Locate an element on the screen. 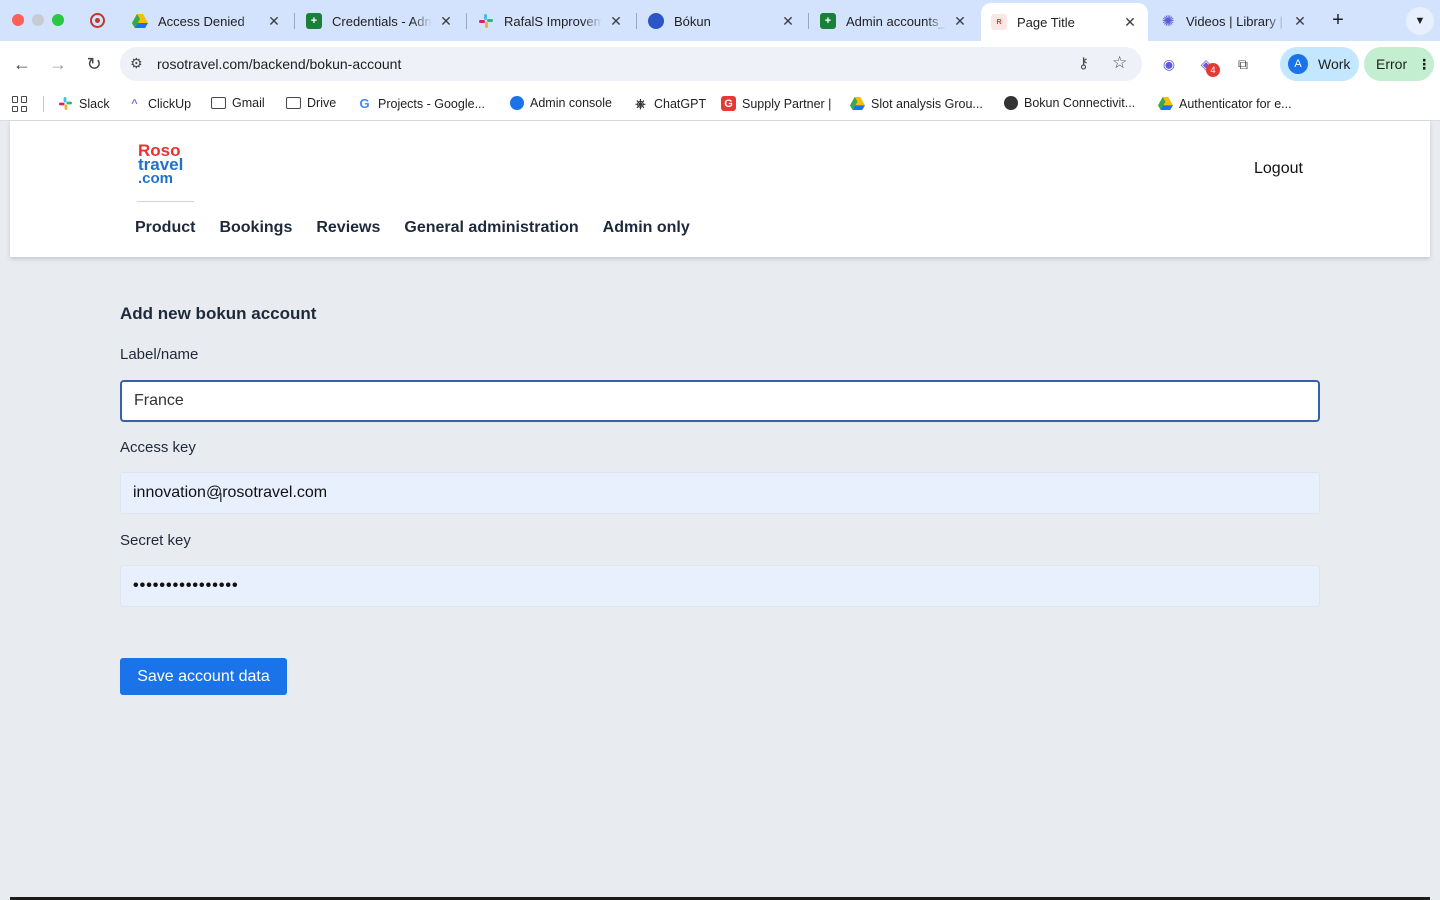  bookmark-gmail: Gmail is located at coordinates (238, 103).